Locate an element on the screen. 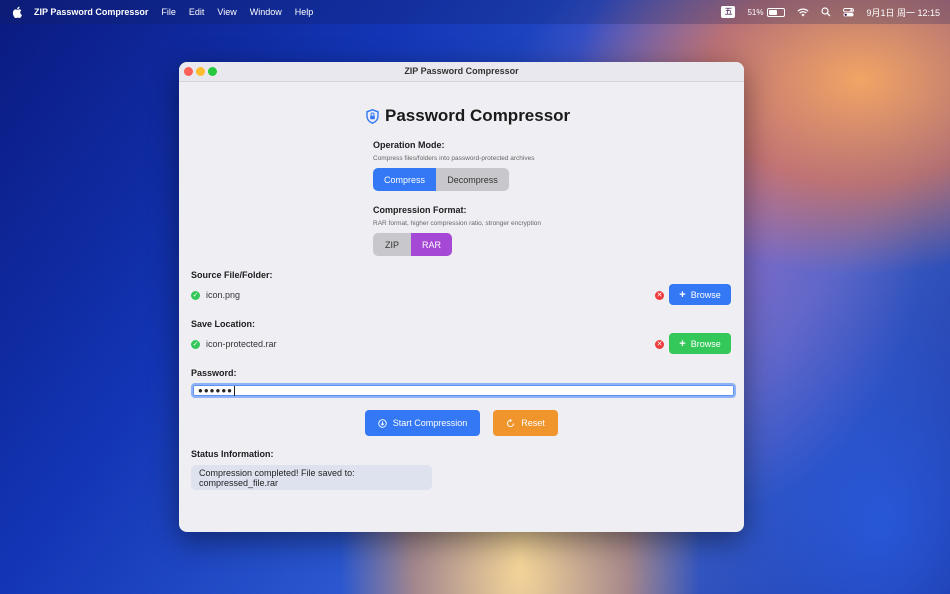 The width and height of the screenshot is (950, 594). browse-save-label: Browse is located at coordinates (705, 343).